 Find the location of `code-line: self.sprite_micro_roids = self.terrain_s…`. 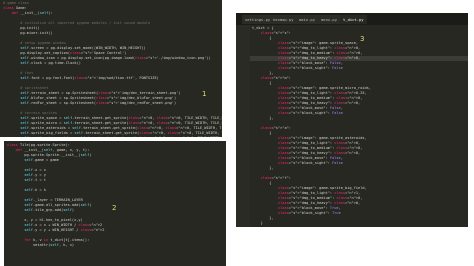

code-line: self.sprite_micro_roids = self.terrain_s… is located at coordinates (112, 136).